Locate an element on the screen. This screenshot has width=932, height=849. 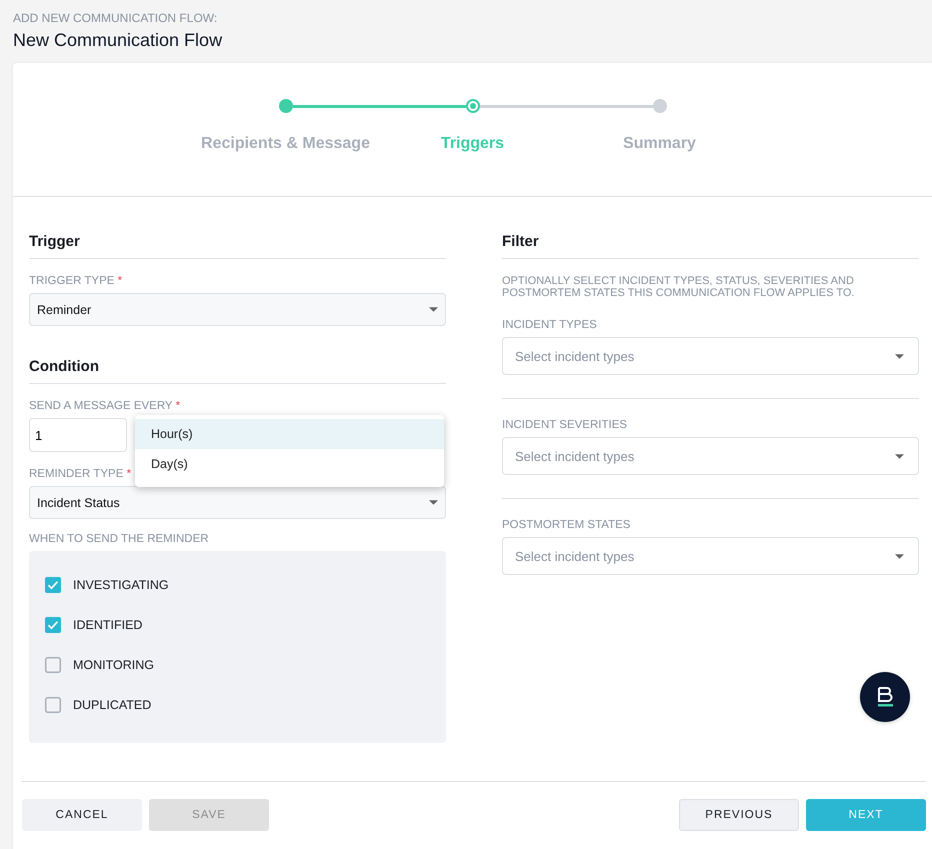
step-label: Summary is located at coordinates (659, 143).